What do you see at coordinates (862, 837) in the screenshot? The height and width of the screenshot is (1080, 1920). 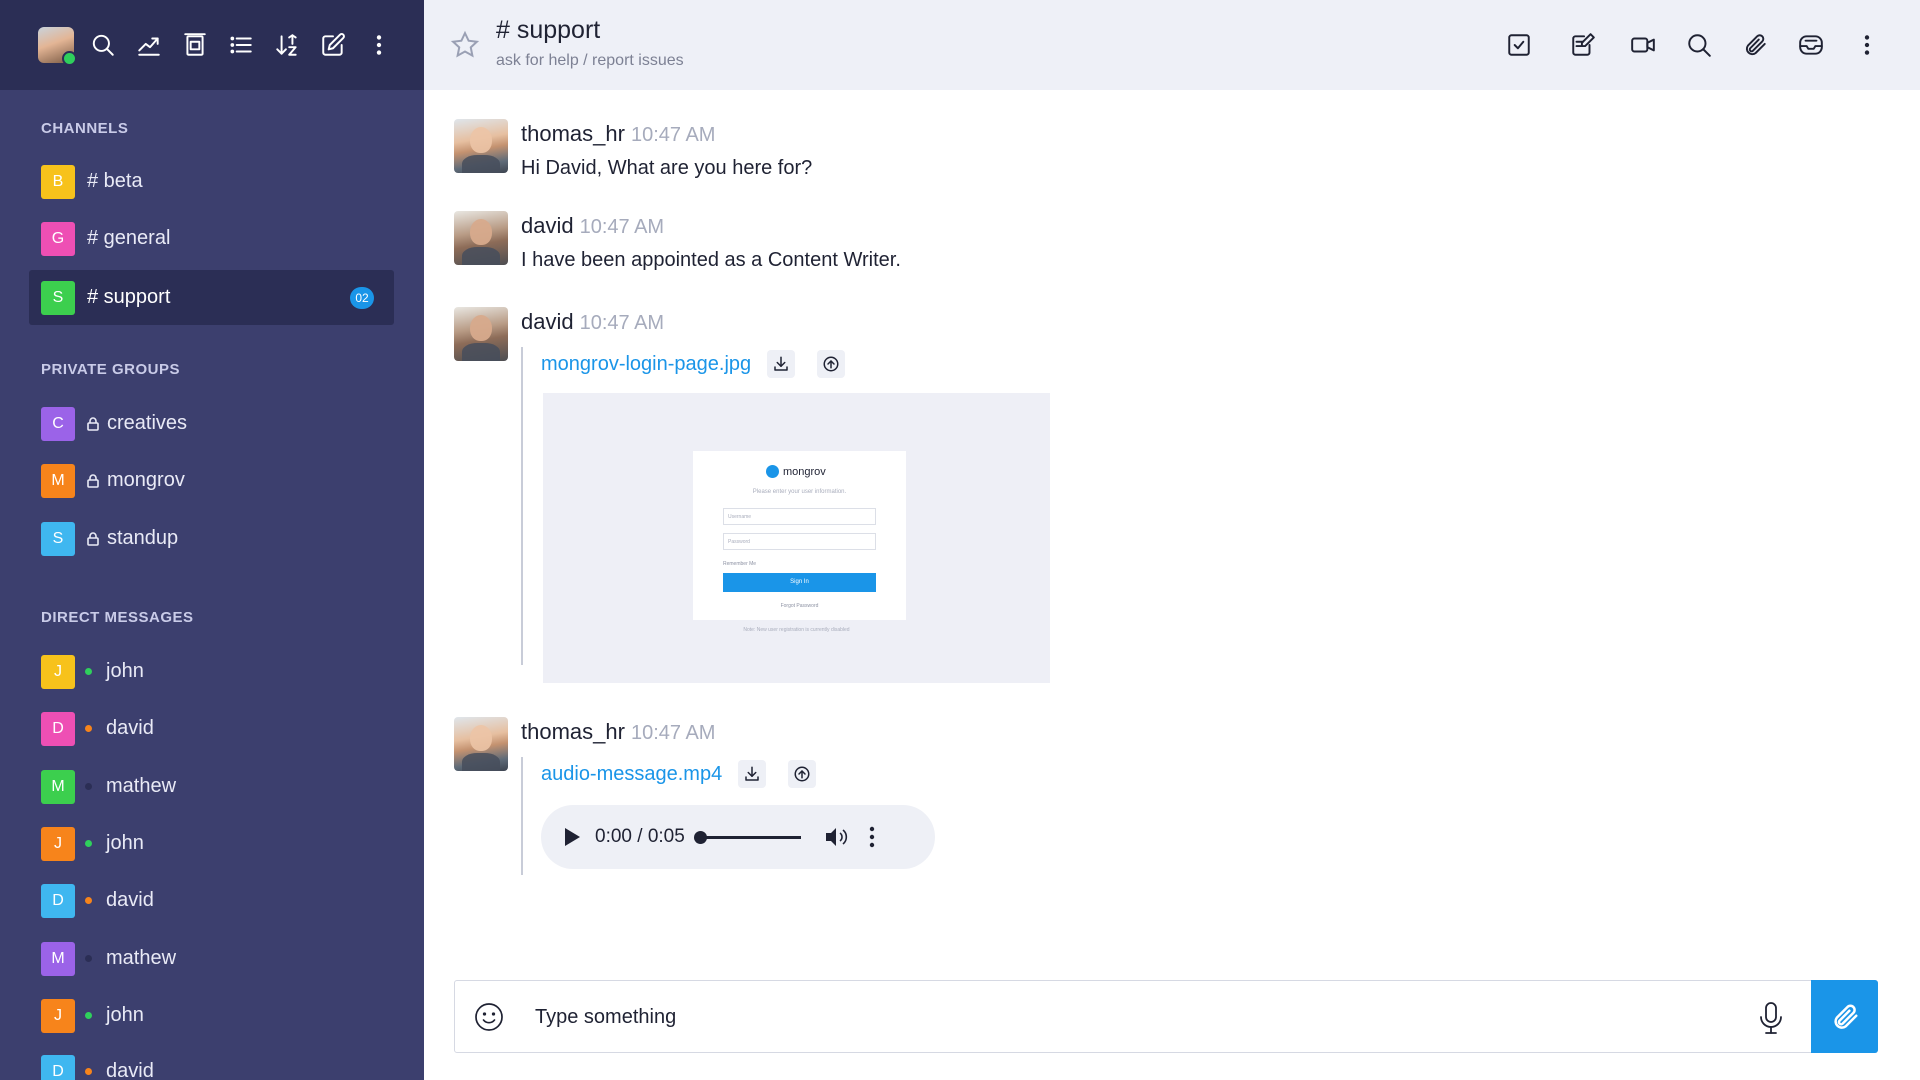 I see `audio-more-icon` at bounding box center [862, 837].